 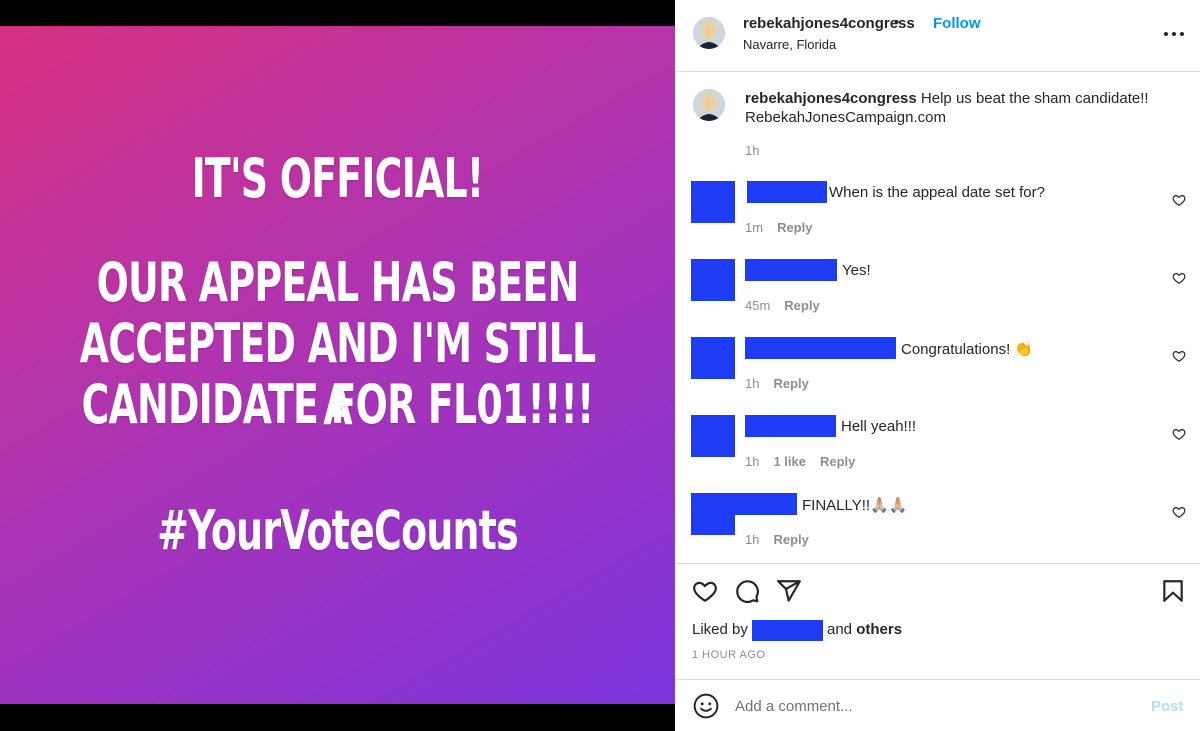 I want to click on comment-item: FINALLY!!🙏🏼🙏🏼 1h Reply, so click(x=937, y=532).